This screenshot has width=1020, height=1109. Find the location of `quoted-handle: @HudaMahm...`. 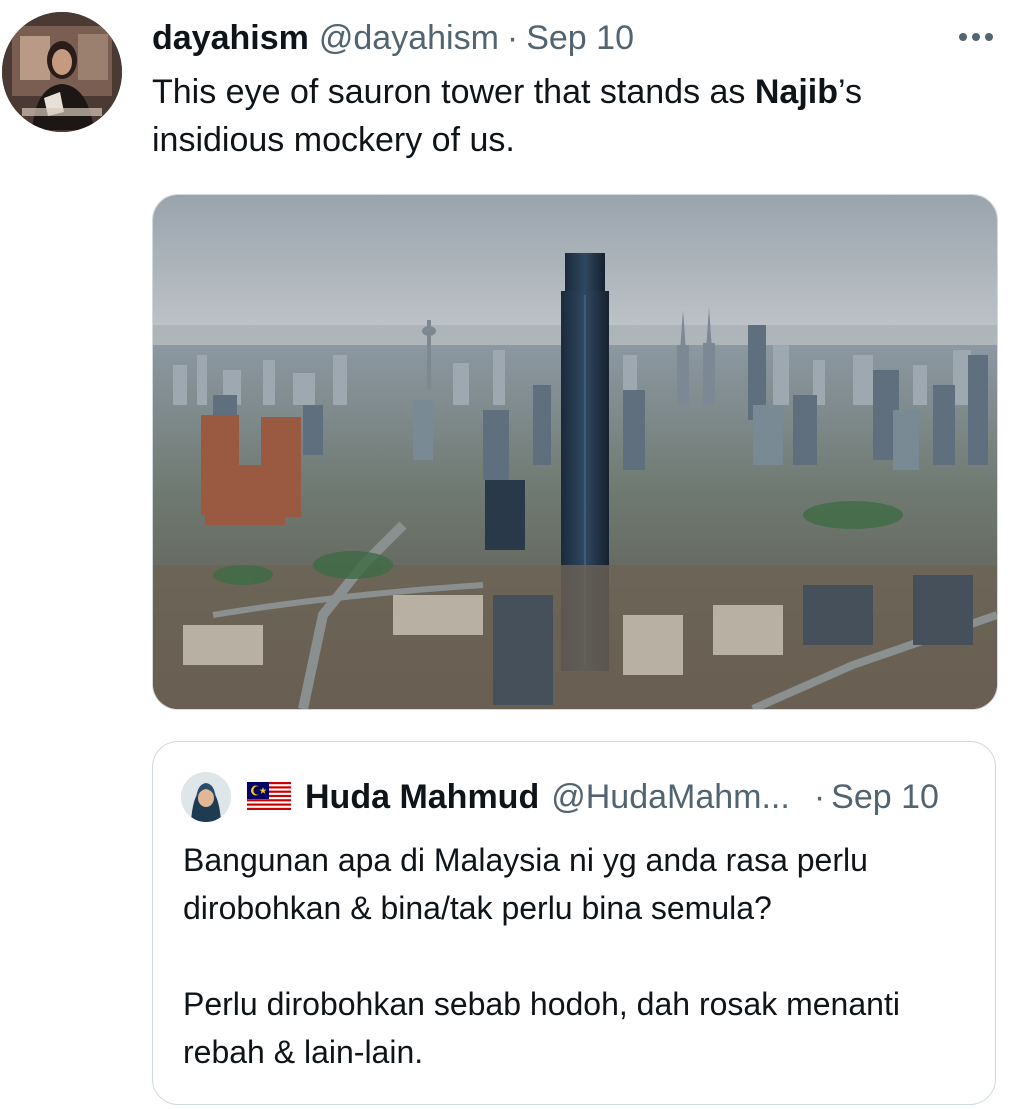

quoted-handle: @HudaMahm... is located at coordinates (670, 797).